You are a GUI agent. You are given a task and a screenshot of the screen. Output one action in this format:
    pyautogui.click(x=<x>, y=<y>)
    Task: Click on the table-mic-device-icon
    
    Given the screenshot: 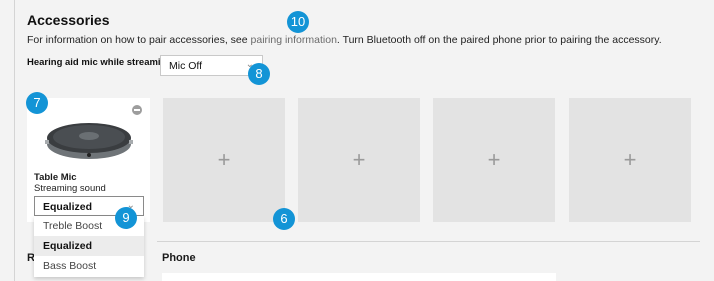 What is the action you would take?
    pyautogui.click(x=89, y=141)
    